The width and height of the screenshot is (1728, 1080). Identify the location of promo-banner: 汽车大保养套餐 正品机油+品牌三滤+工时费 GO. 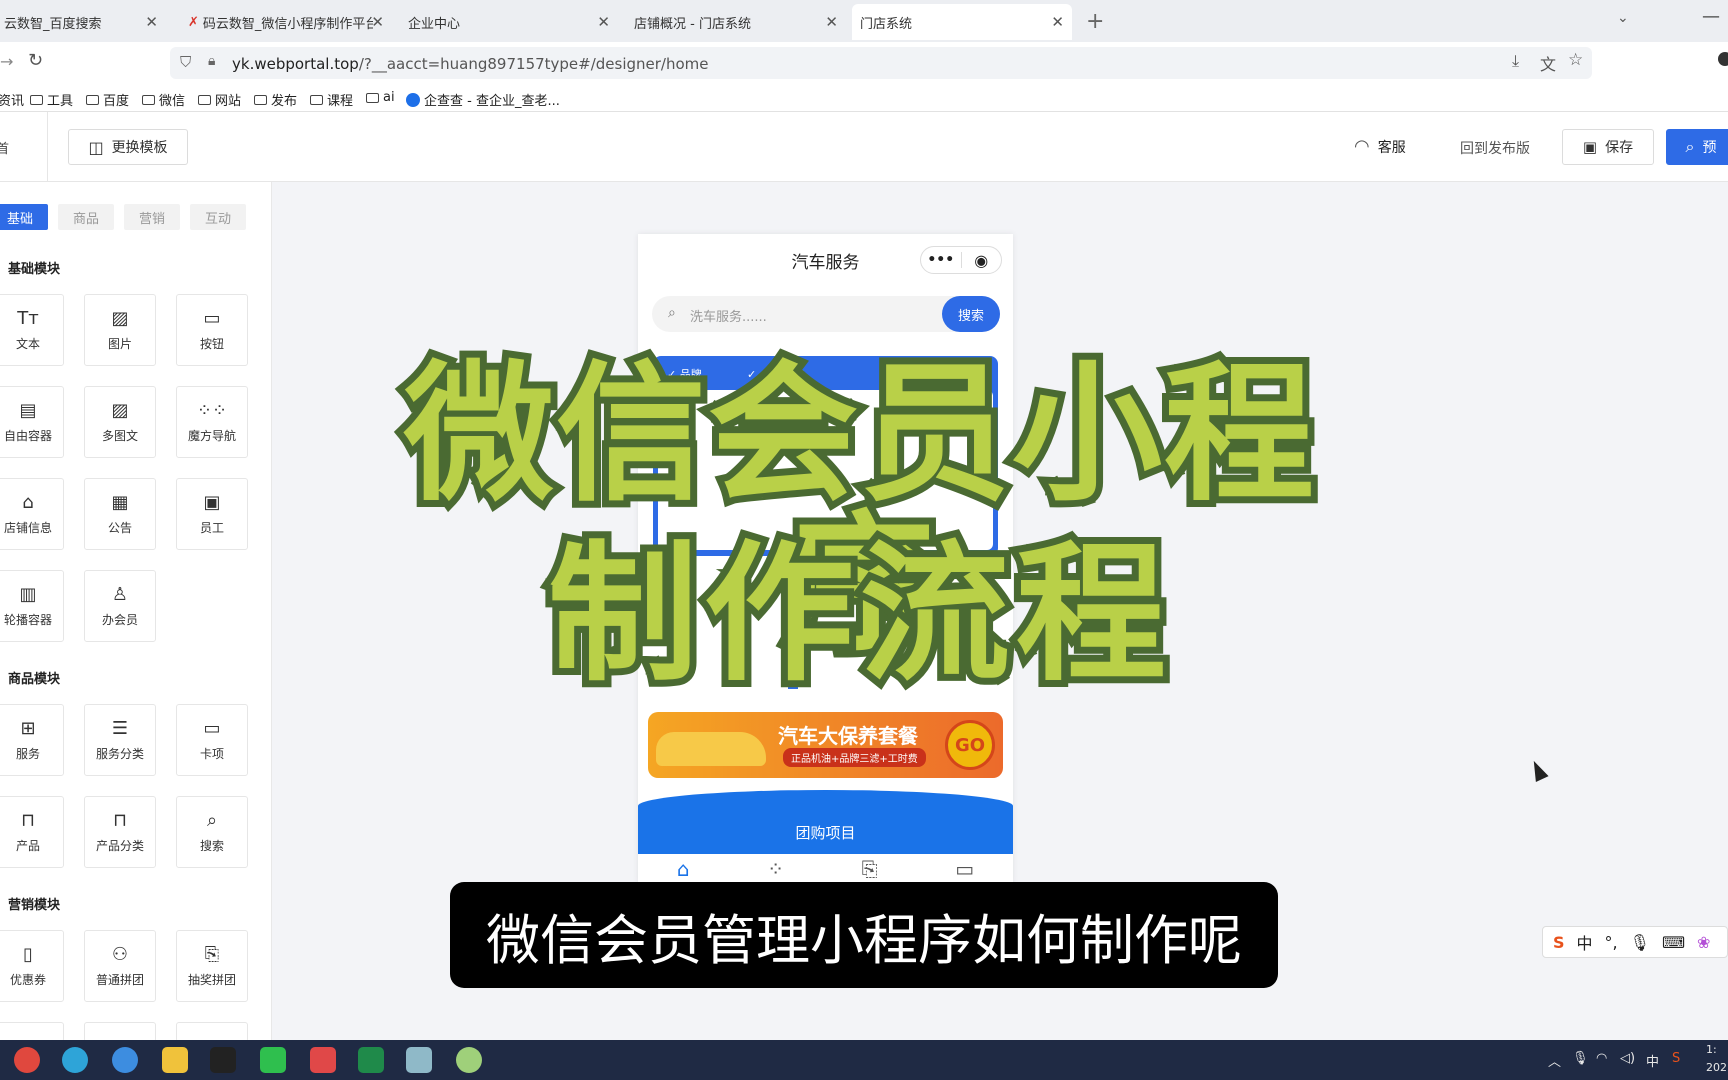
(825, 745).